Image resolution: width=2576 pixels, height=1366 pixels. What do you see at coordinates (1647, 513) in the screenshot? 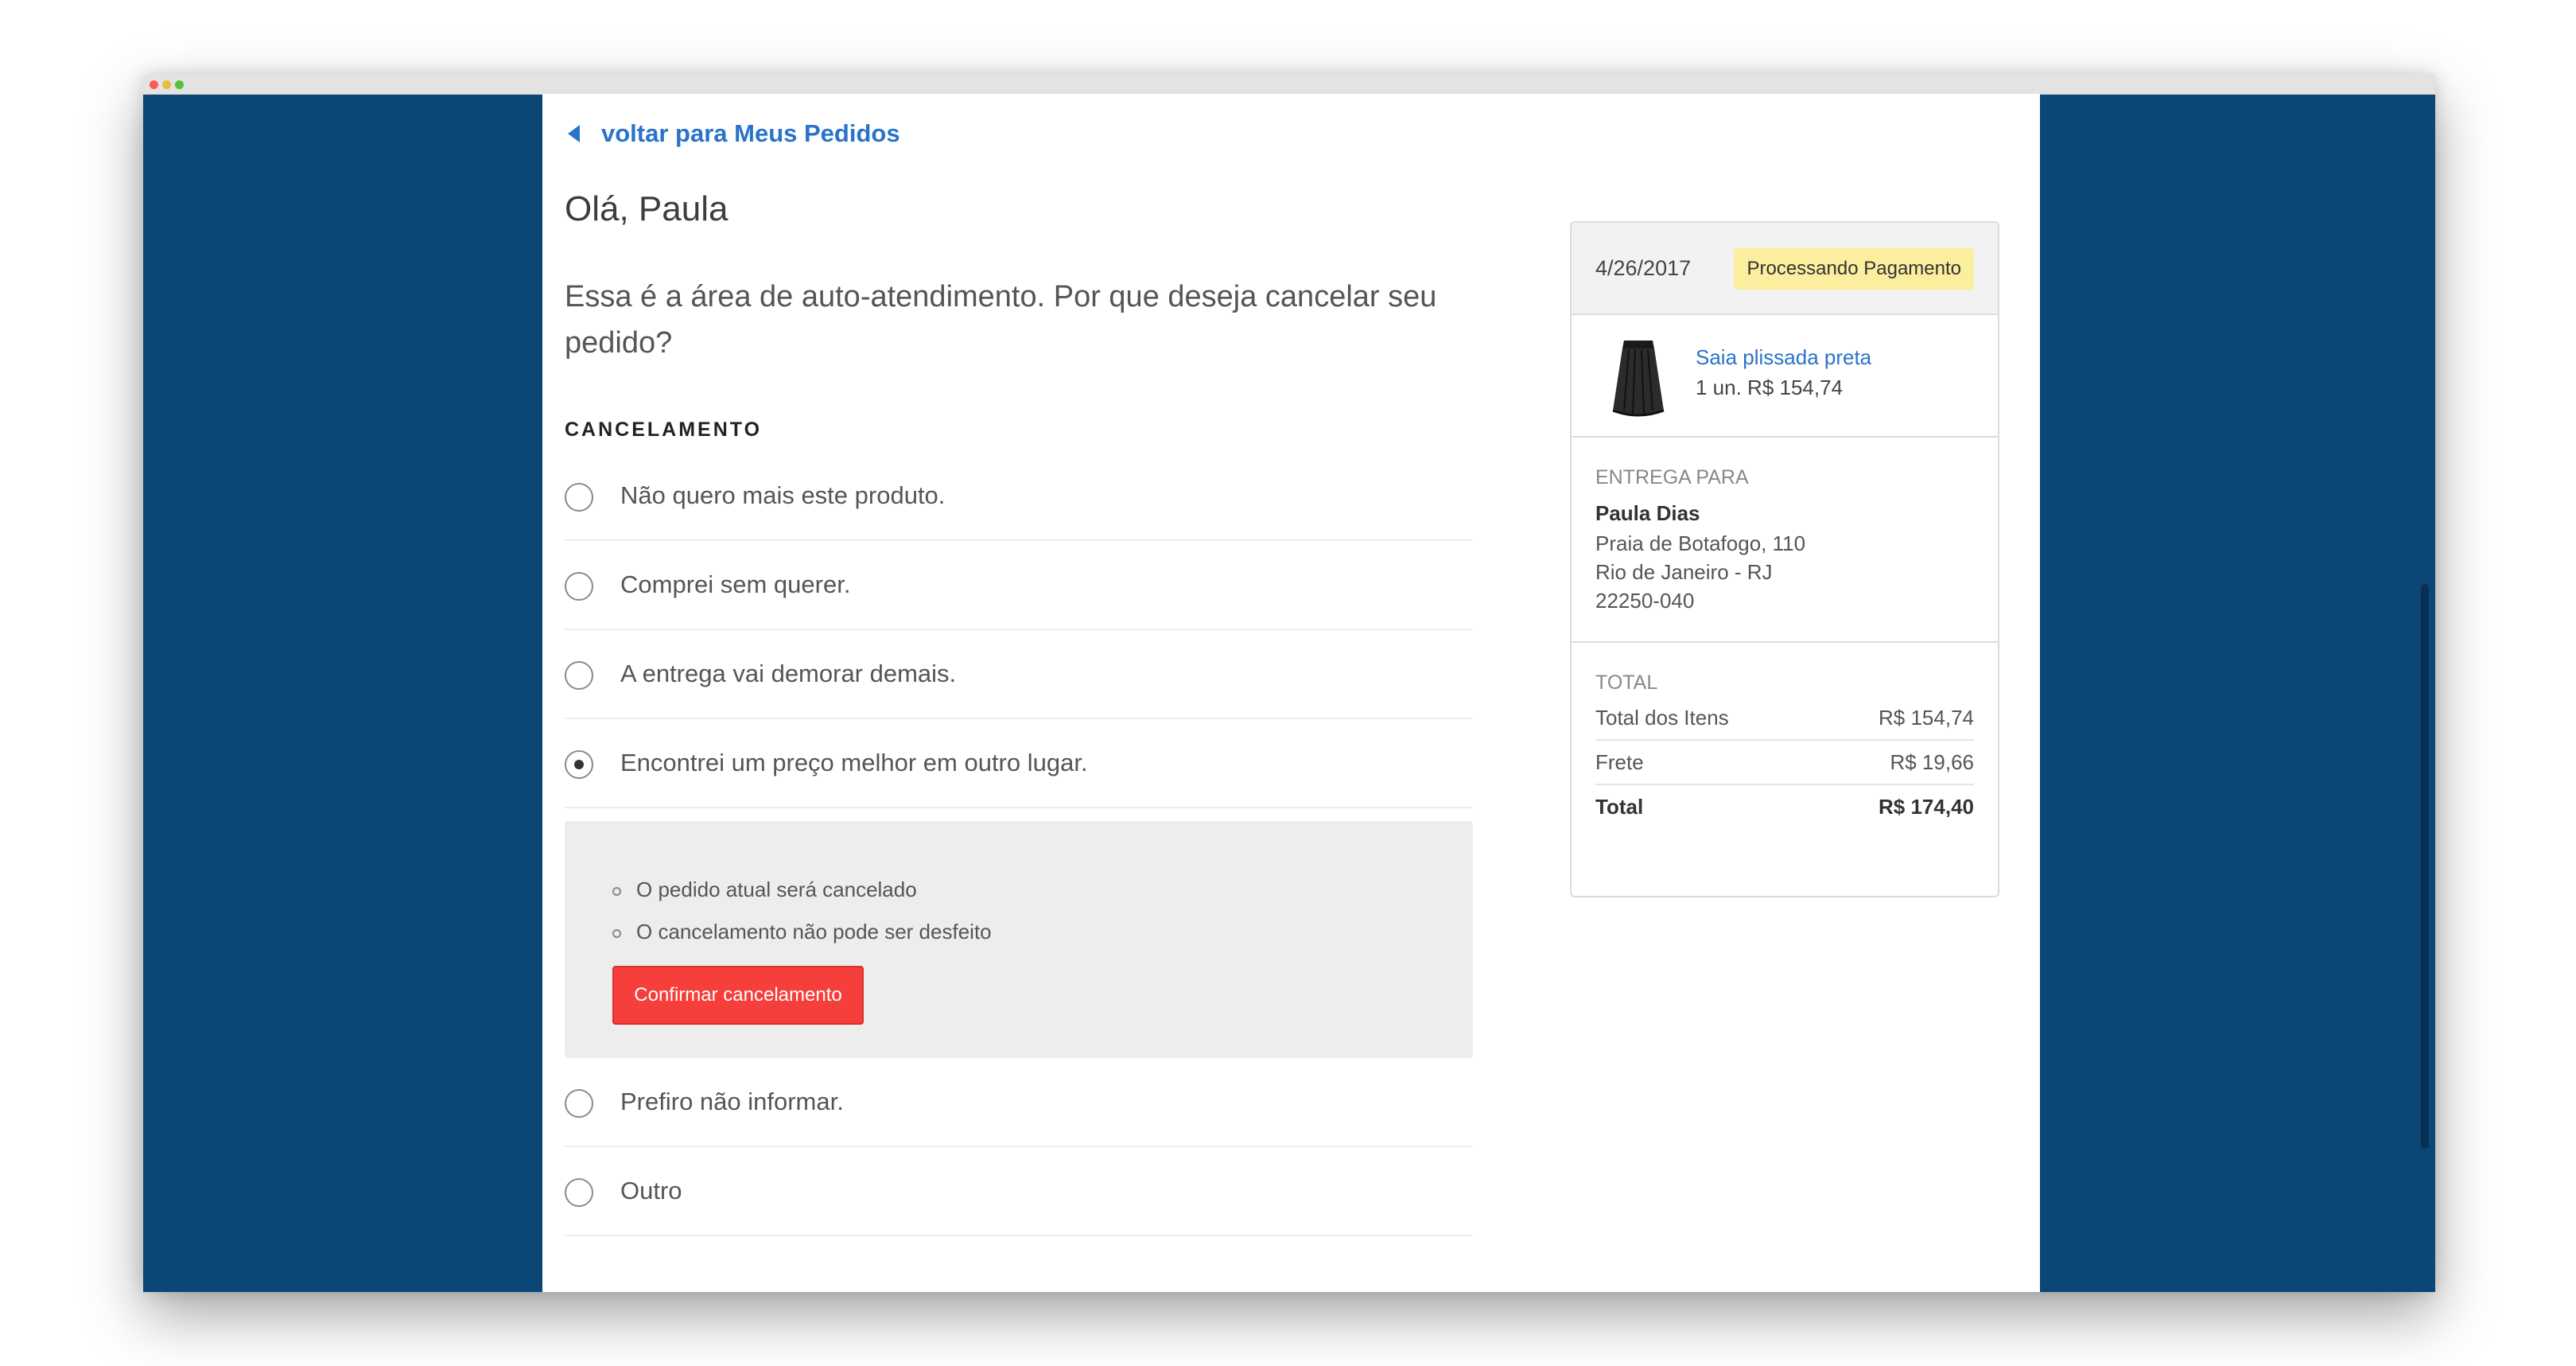
I see `recipient-name: Paula Dias` at bounding box center [1647, 513].